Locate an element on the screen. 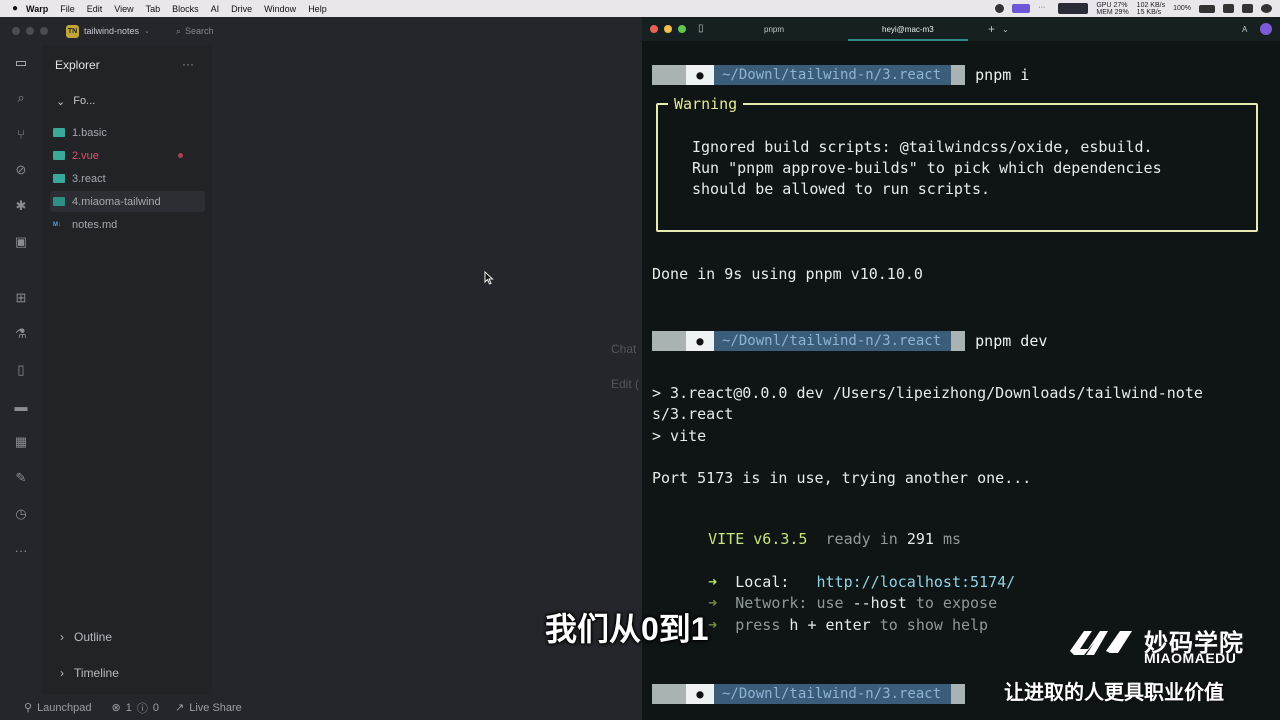 This screenshot has width=1280, height=720. apple-icon: ● is located at coordinates (700, 341).